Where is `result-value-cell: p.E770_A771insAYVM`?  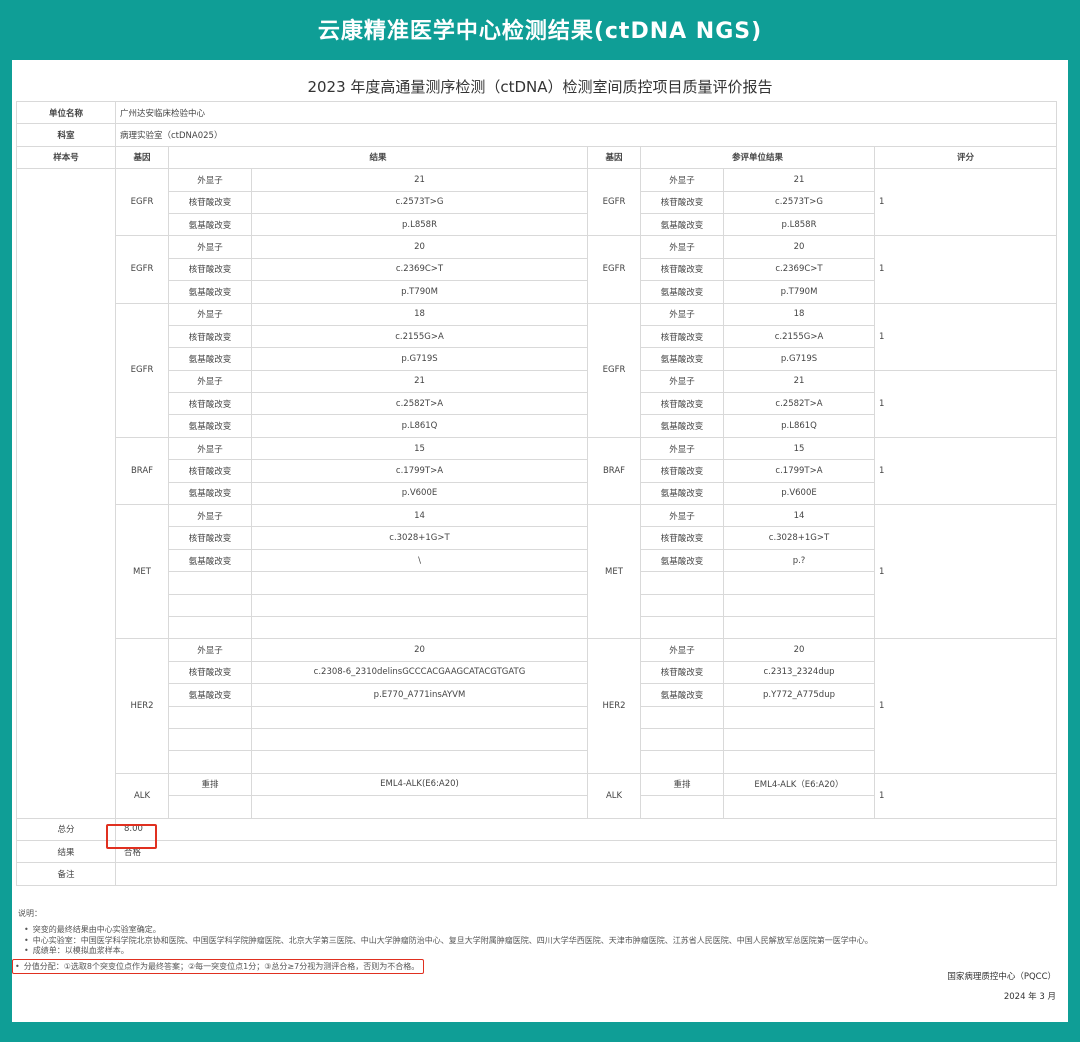
result-value-cell: p.E770_A771insAYVM is located at coordinates (419, 695).